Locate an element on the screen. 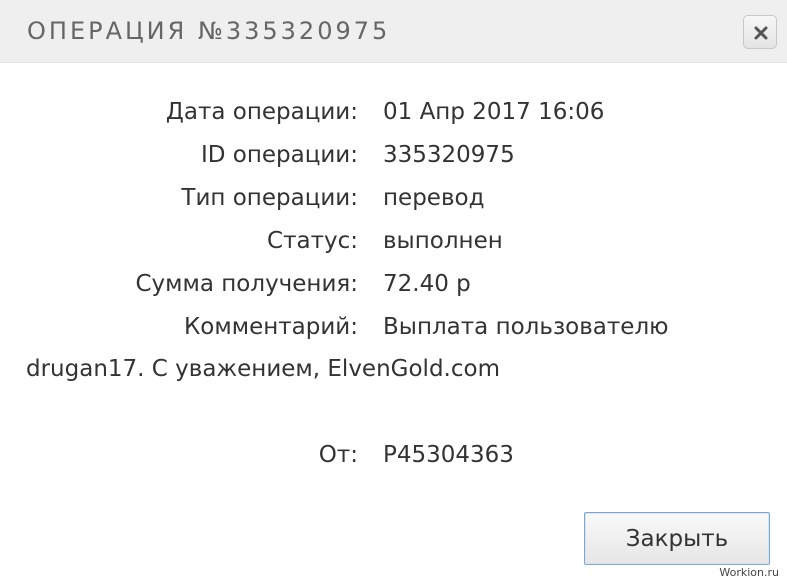 This screenshot has width=787, height=583. detail-label: Статус: is located at coordinates (312, 241).